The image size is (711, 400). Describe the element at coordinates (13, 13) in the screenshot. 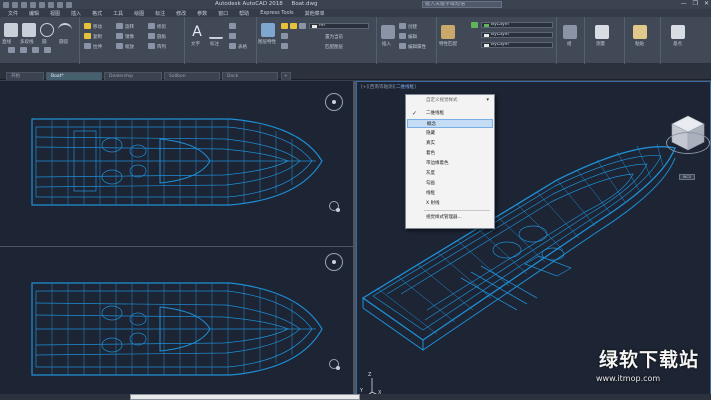

I see `menu-file: 文件` at that location.